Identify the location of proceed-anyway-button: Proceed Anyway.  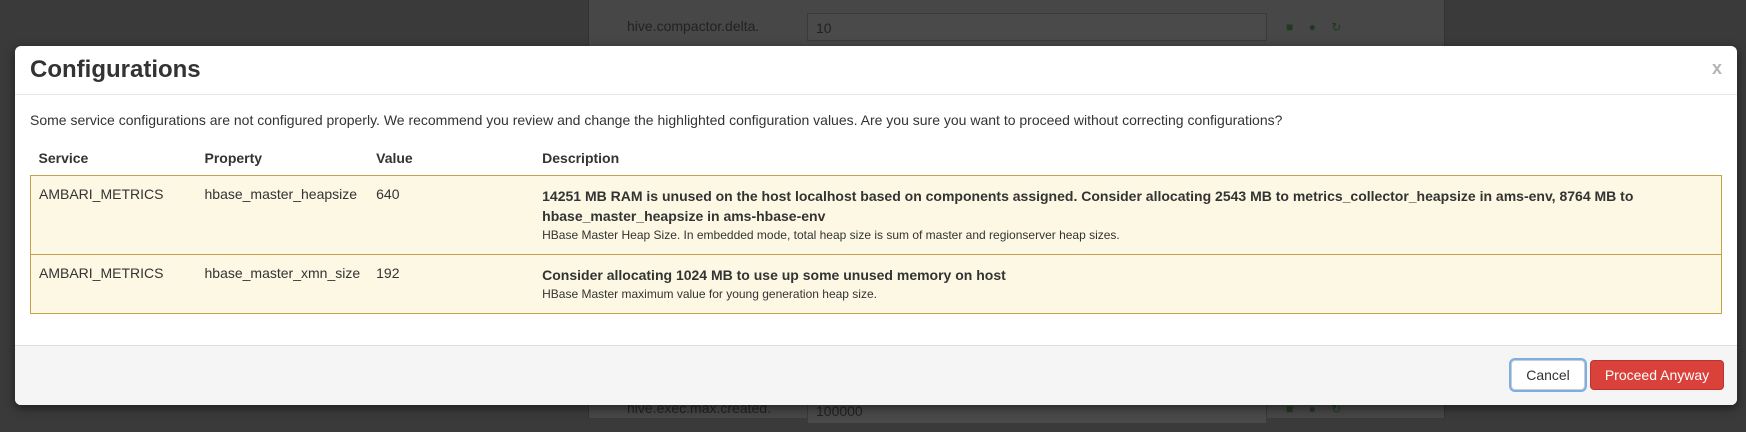
(1657, 375).